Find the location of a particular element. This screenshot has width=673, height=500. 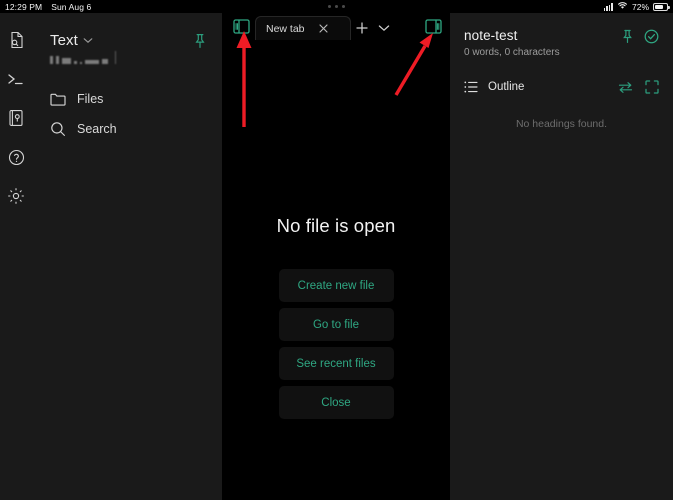

tab-menu-button is located at coordinates (384, 28).